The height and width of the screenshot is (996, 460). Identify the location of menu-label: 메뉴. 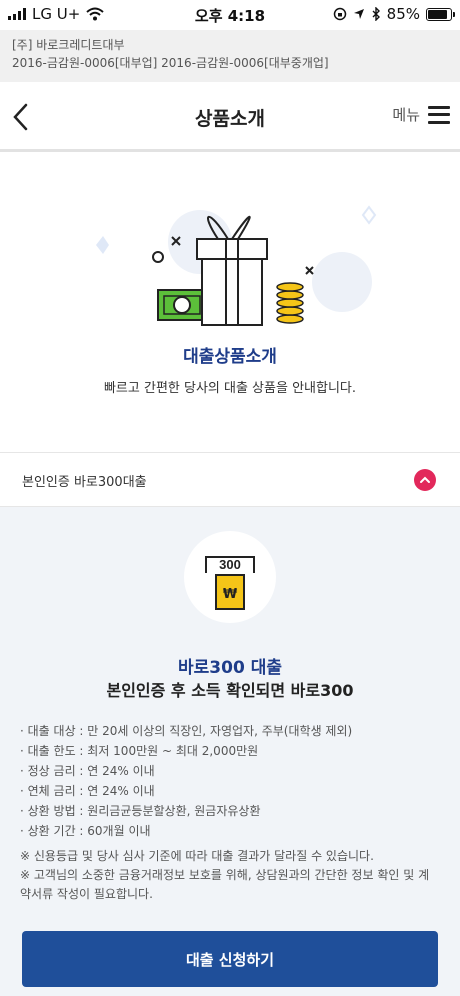
(406, 115).